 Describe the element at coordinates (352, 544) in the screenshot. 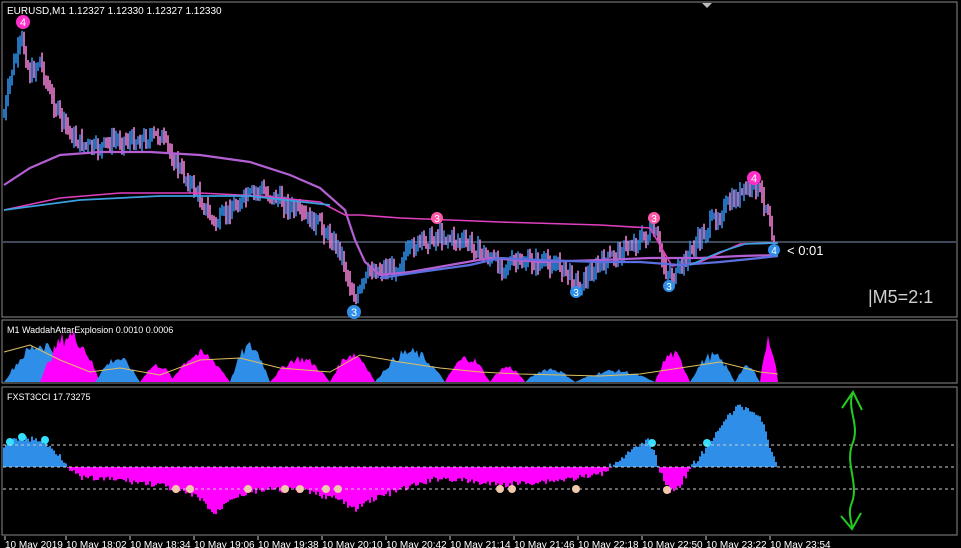

I see `time-axis-label: 10 May 20:10` at that location.